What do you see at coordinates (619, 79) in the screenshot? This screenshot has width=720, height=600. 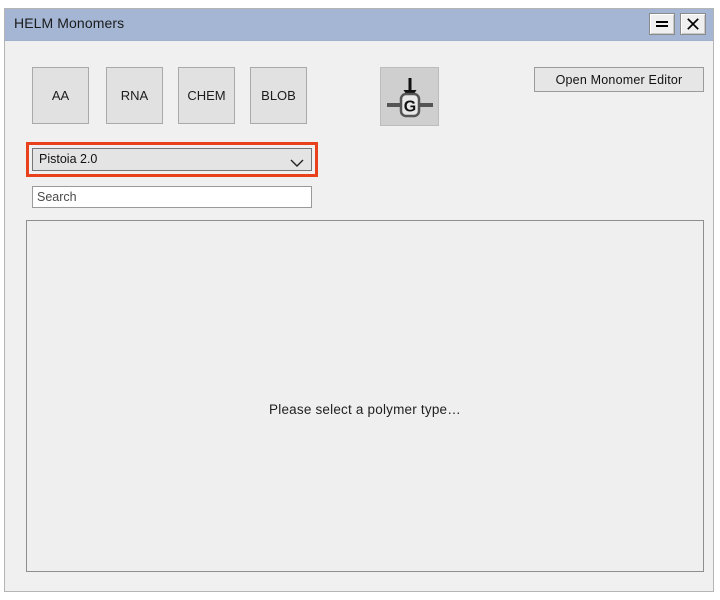 I see `open-monomer-editor-button: Open Monomer Editor` at bounding box center [619, 79].